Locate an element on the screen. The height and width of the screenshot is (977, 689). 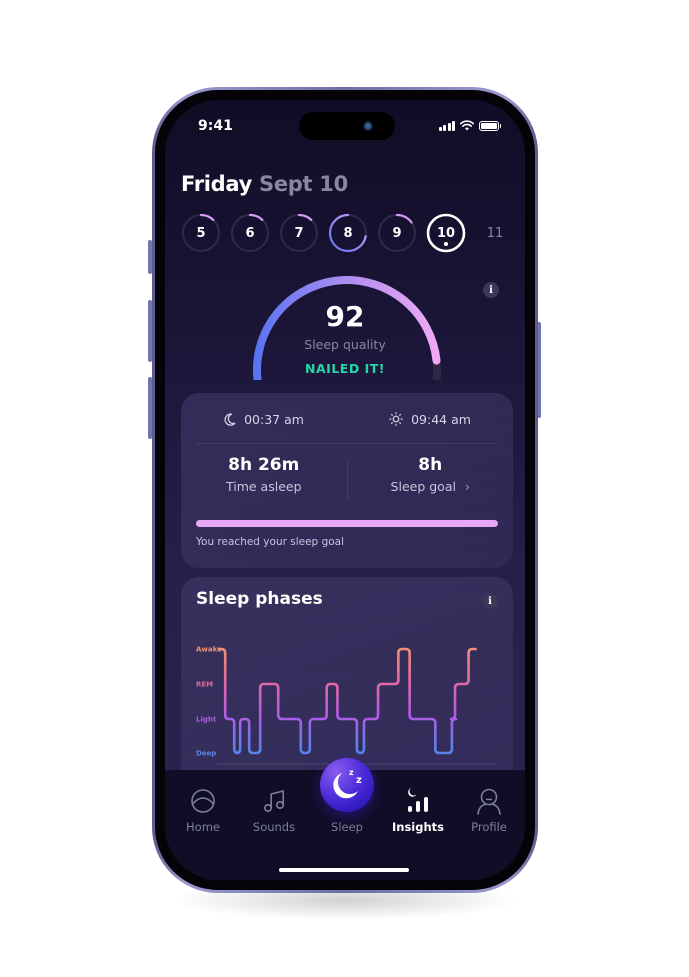
y-axis-label-light: Light is located at coordinates (206, 720).